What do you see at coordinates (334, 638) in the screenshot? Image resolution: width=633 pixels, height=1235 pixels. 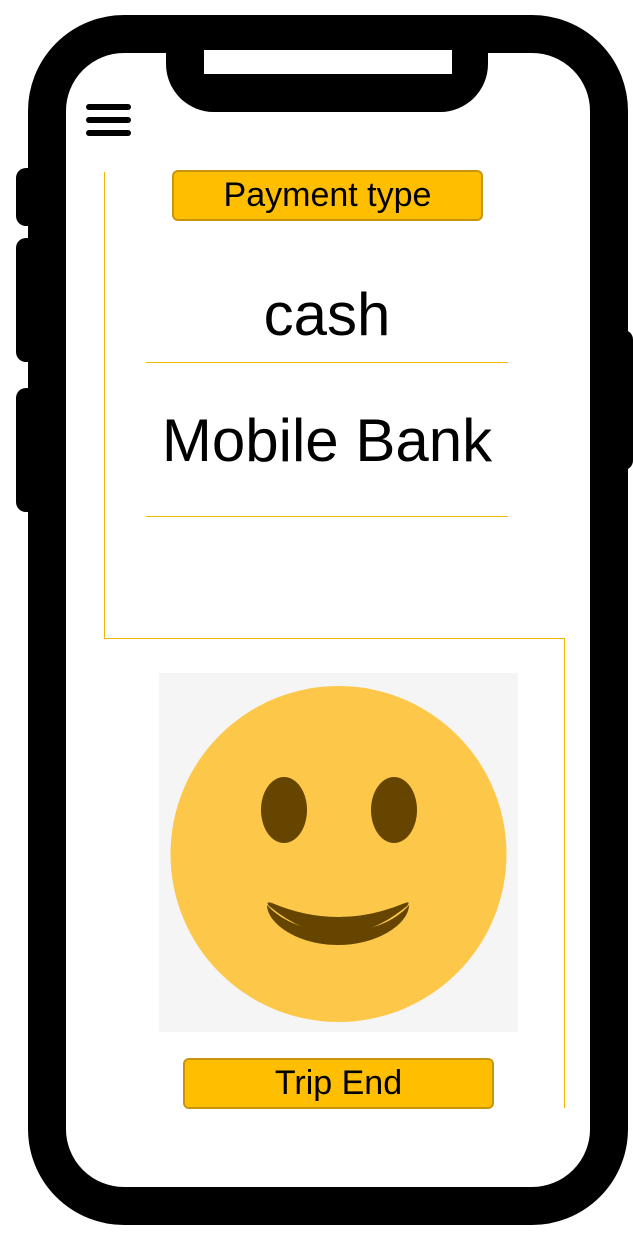 I see `divider-horizontal` at bounding box center [334, 638].